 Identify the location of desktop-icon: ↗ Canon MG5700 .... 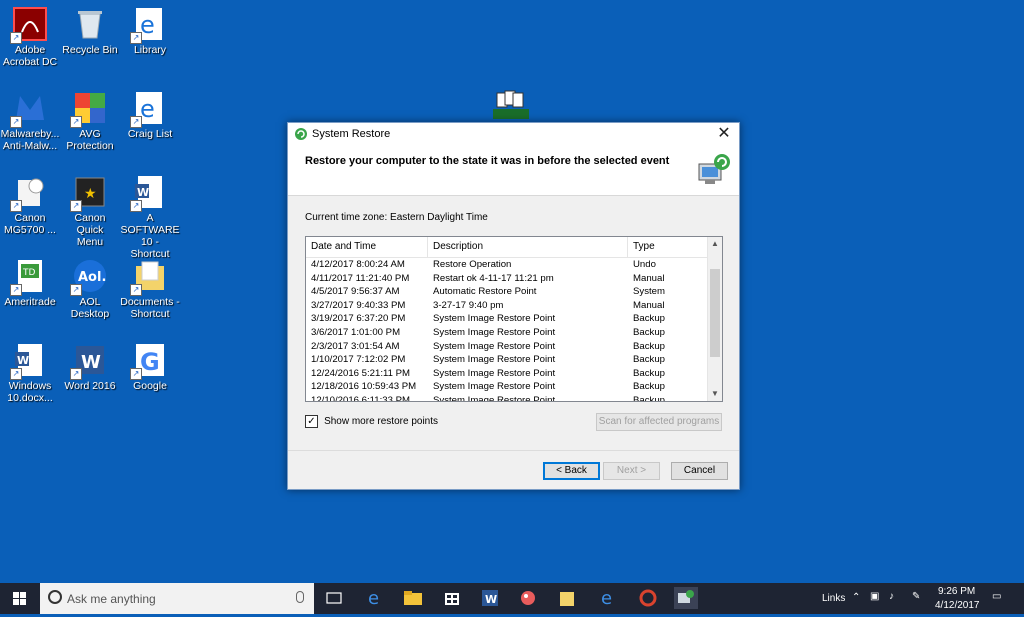
(30, 205).